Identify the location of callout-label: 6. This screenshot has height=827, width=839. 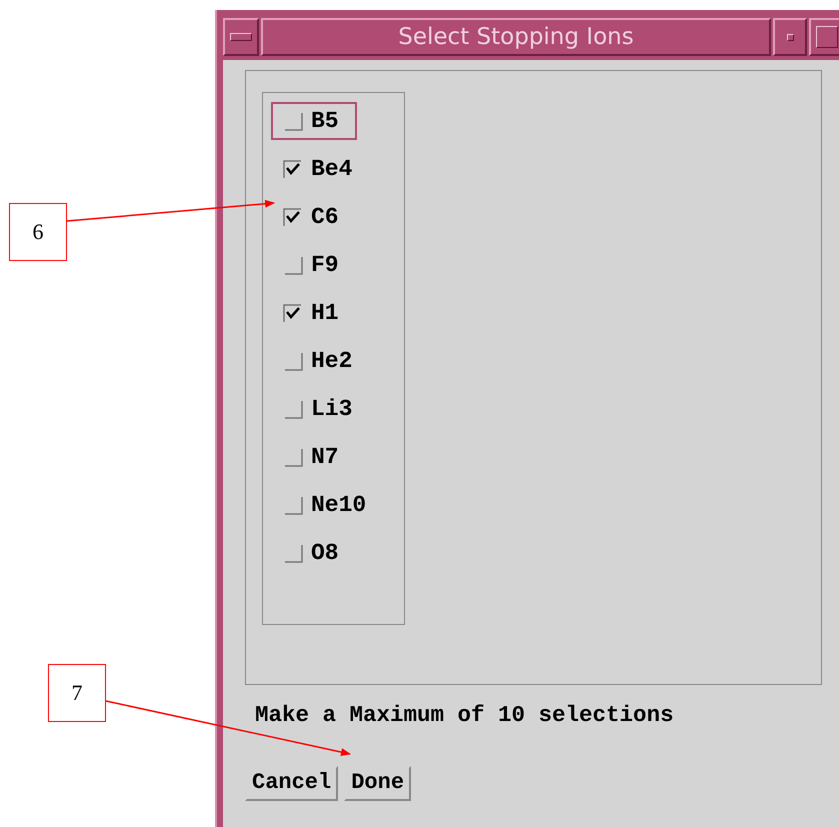
(38, 232).